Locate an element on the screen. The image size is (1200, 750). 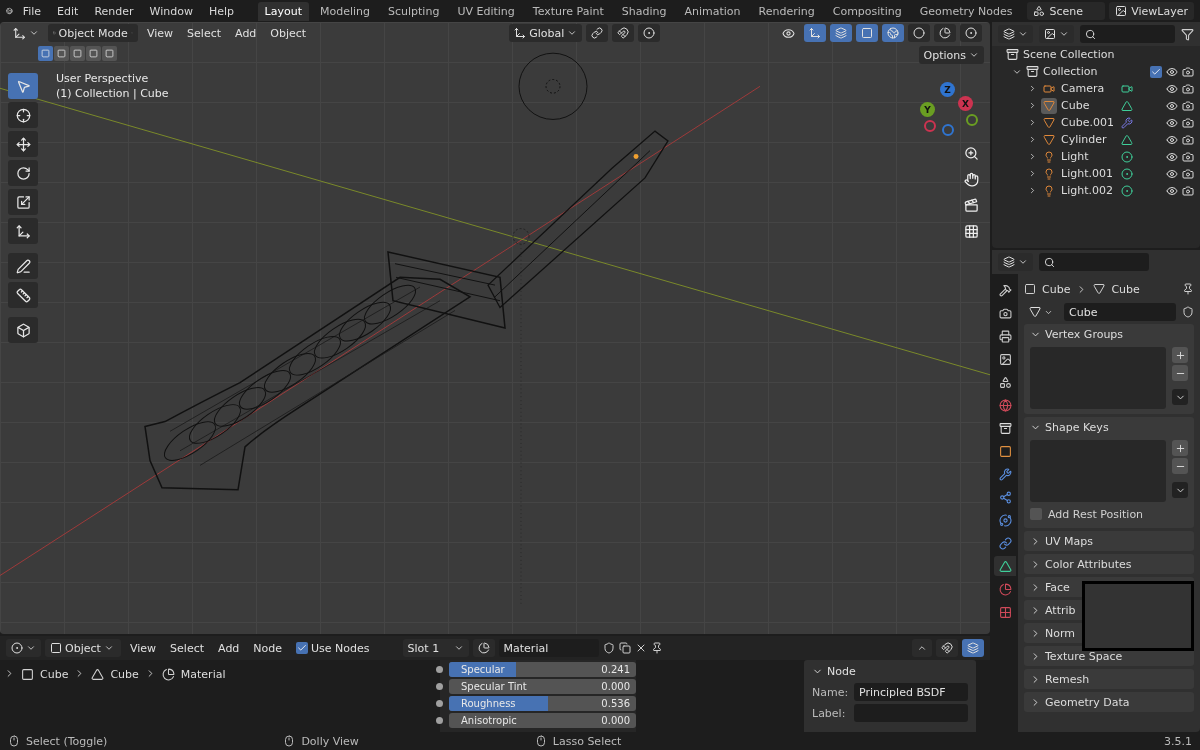
outliner-row: Light.002 is located at coordinates (1096, 190).